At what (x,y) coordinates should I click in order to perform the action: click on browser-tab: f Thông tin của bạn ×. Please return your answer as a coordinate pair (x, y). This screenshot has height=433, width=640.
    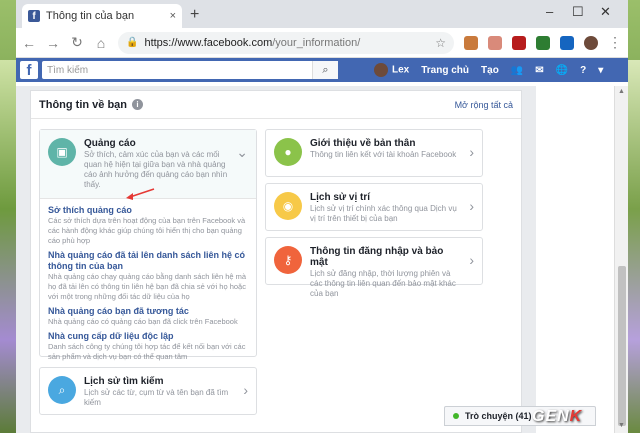
    Looking at the image, I should click on (102, 16).